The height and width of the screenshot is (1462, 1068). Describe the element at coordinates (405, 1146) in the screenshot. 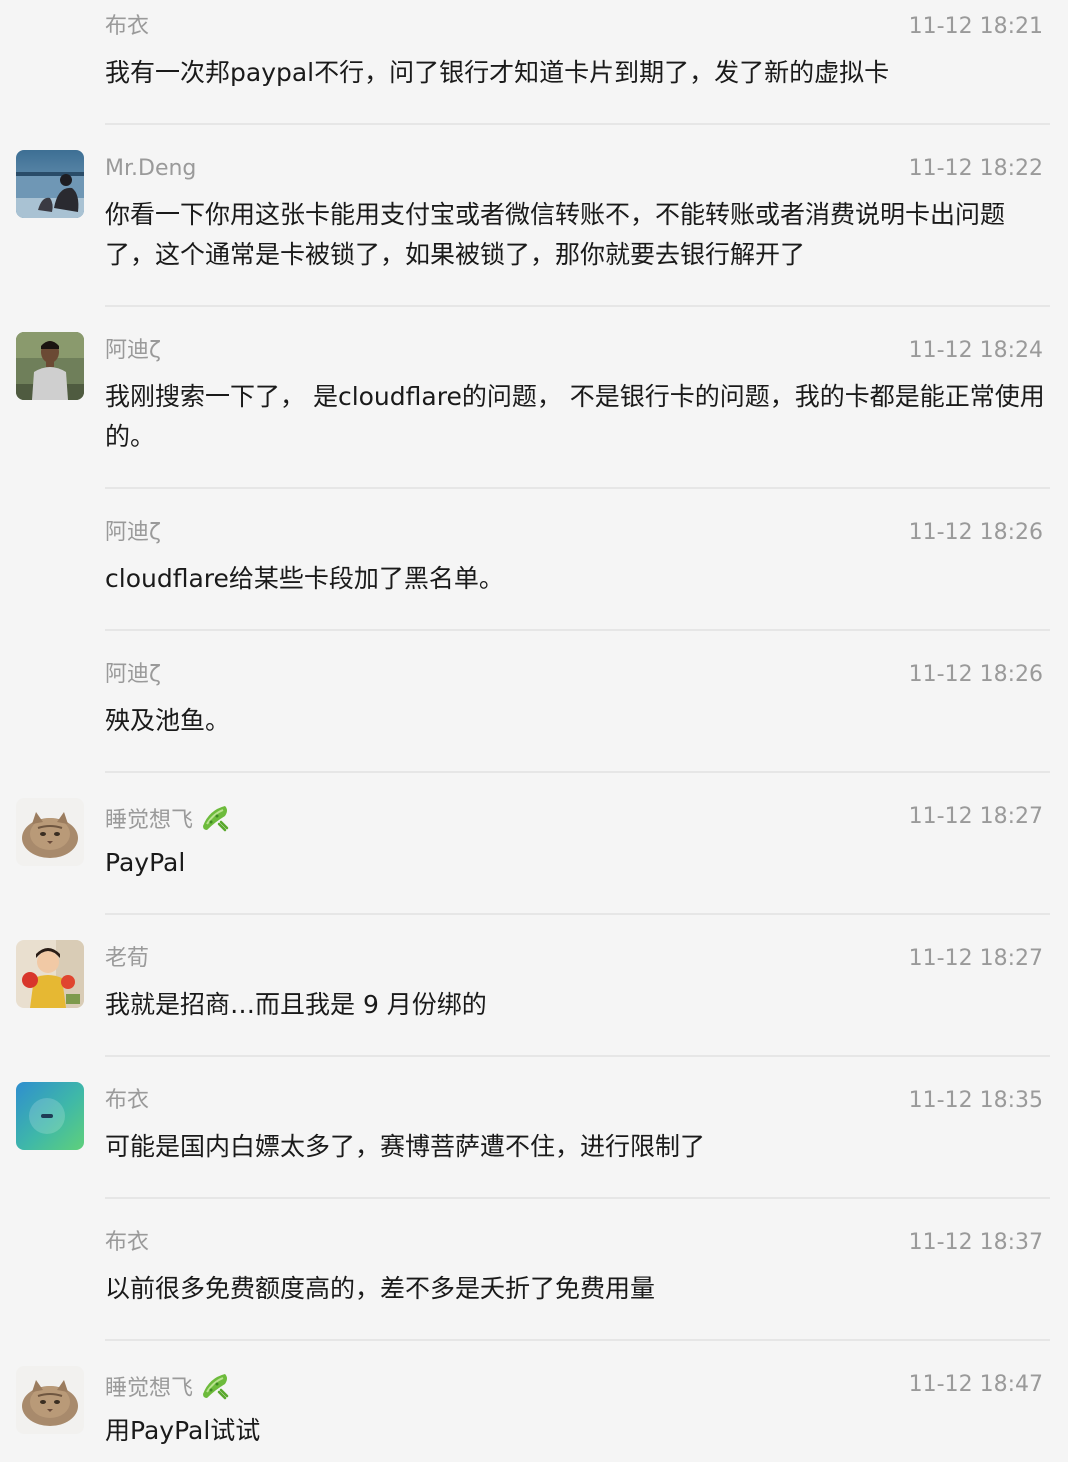

I see `message-text: 可能是国内白嫖太多了，赛博菩萨遭不住，进行限制了` at that location.